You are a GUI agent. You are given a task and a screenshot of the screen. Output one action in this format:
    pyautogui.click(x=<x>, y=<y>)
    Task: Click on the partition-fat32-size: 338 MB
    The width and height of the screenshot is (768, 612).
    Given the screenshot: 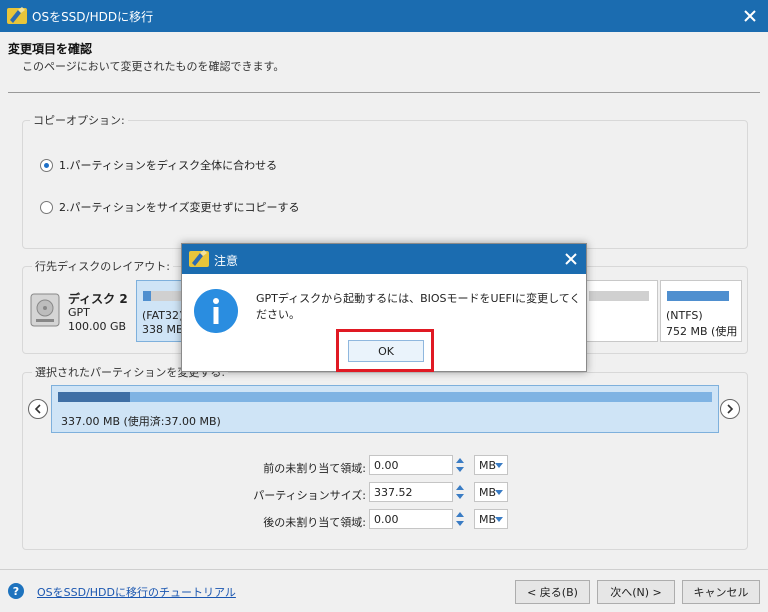 What is the action you would take?
    pyautogui.click(x=163, y=329)
    